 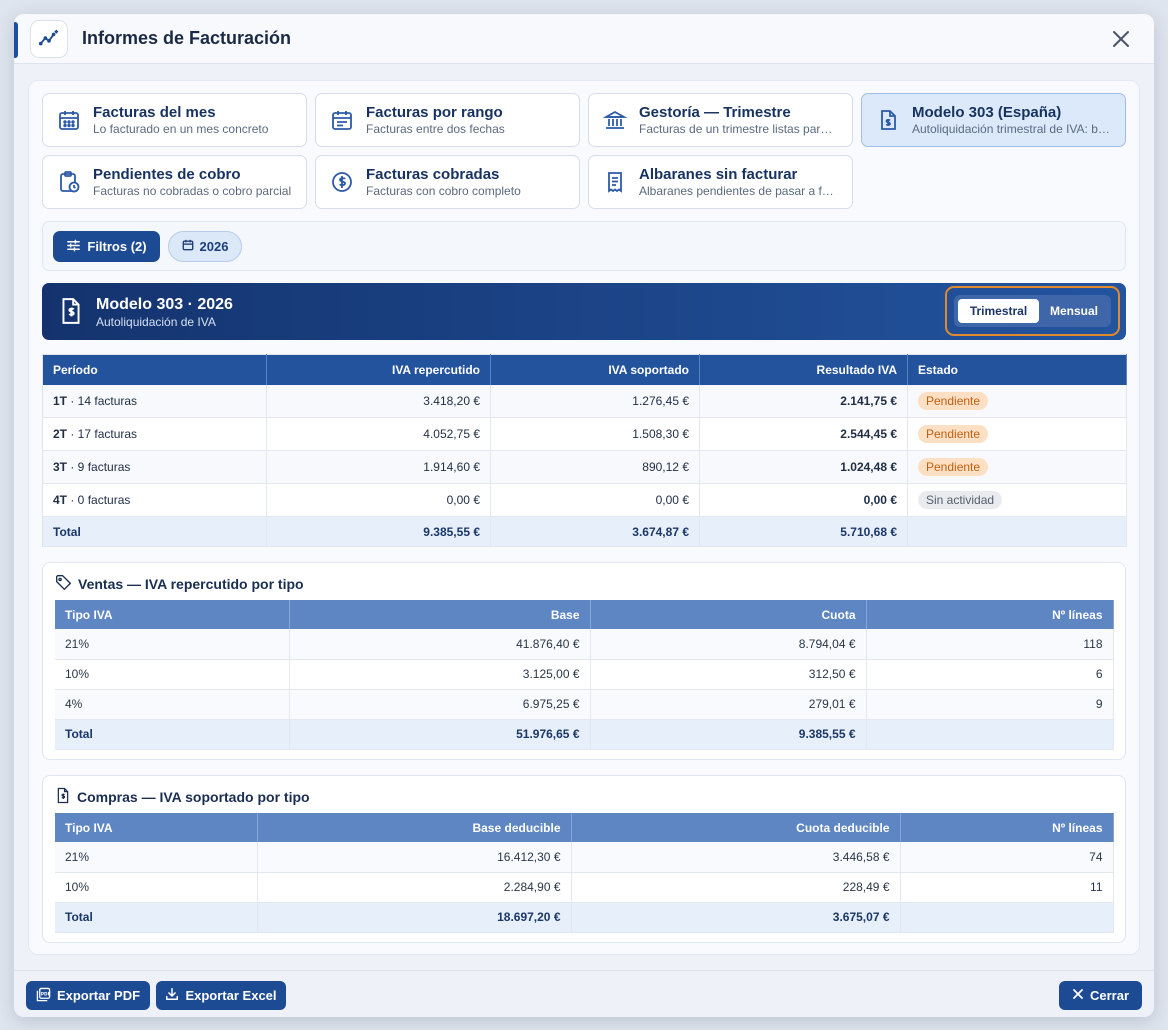 I want to click on dialog-footer: PDF Exportar PDF Exportar Excel Cerrar, so click(x=584, y=993).